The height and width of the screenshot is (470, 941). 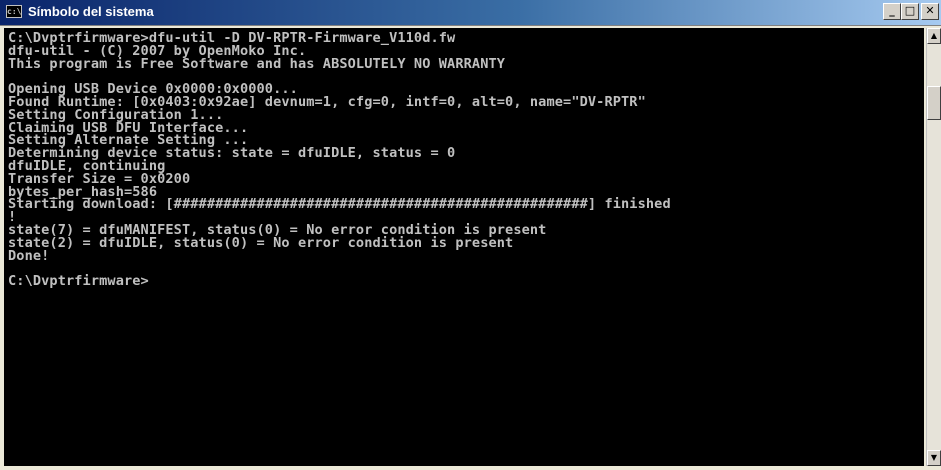 What do you see at coordinates (933, 247) in the screenshot?
I see `vertical-scrollbar: ▲ ▼` at bounding box center [933, 247].